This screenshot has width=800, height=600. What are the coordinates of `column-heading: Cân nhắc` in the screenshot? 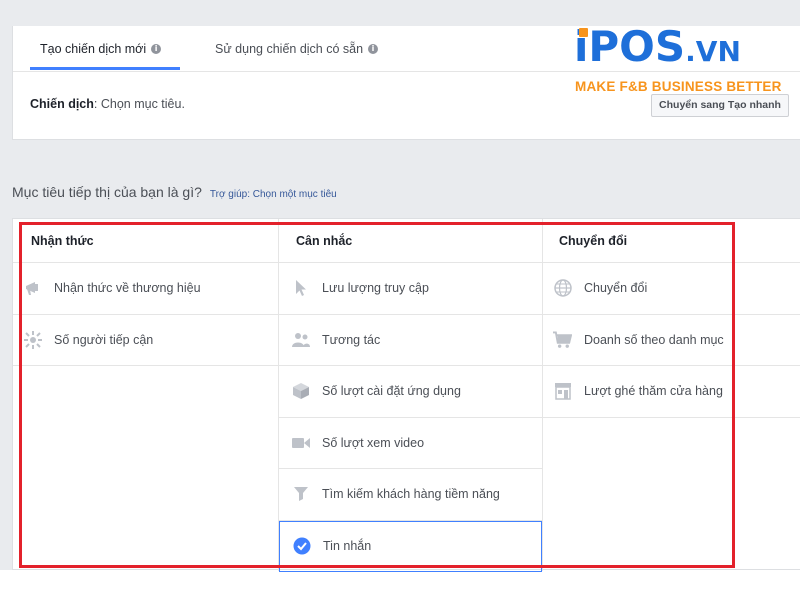 It's located at (410, 241).